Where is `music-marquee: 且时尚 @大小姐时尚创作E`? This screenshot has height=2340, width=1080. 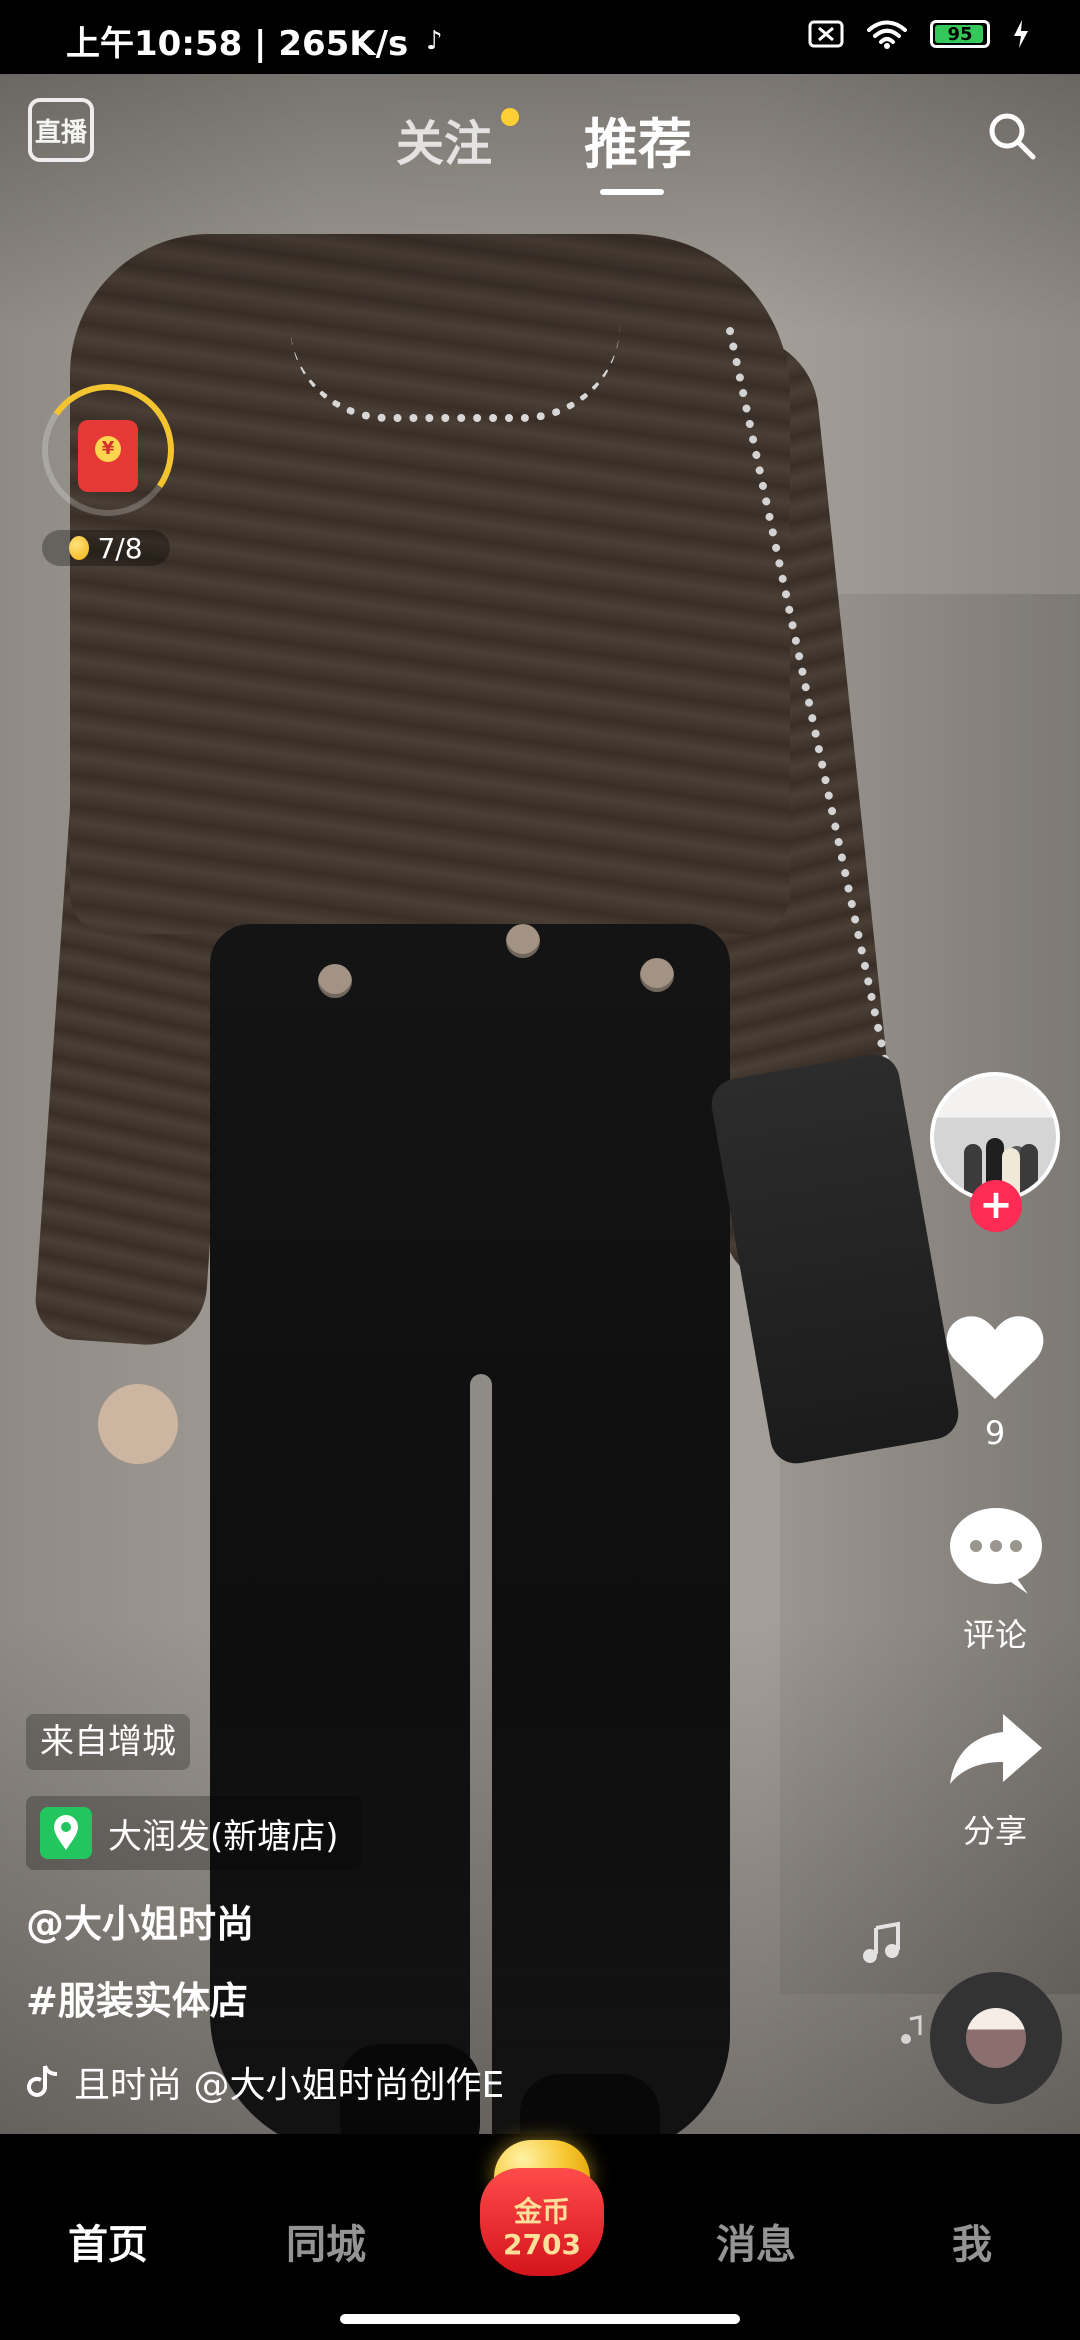
music-marquee: 且时尚 @大小姐时尚创作E is located at coordinates (281, 2082).